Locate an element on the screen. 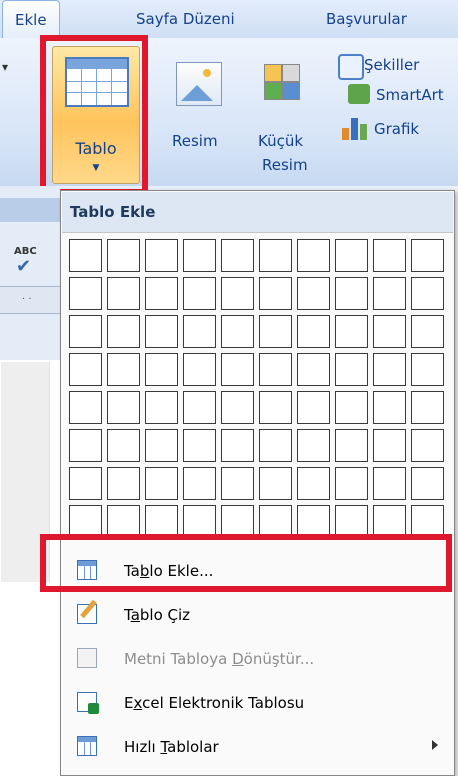  tab-ekle: Ekle is located at coordinates (31, 19).